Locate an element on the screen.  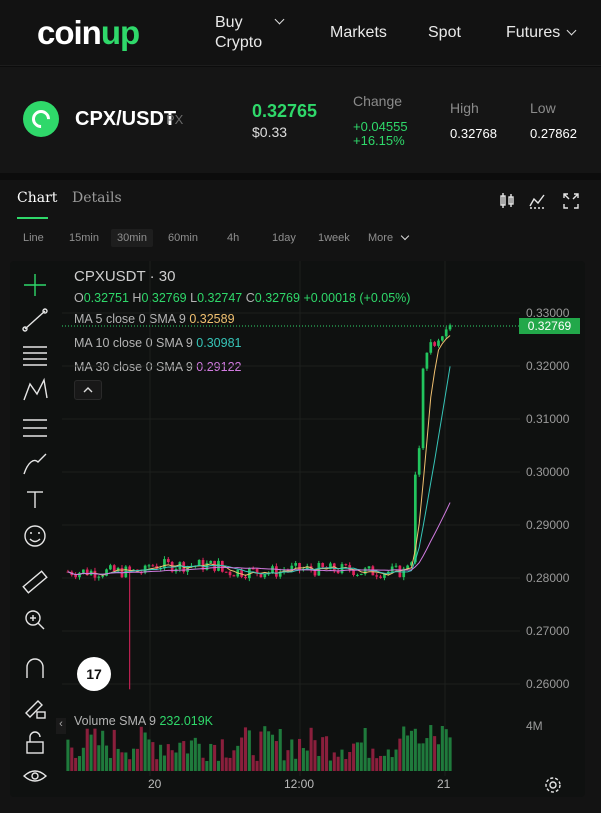
price-usd: $0.33 is located at coordinates (270, 132).